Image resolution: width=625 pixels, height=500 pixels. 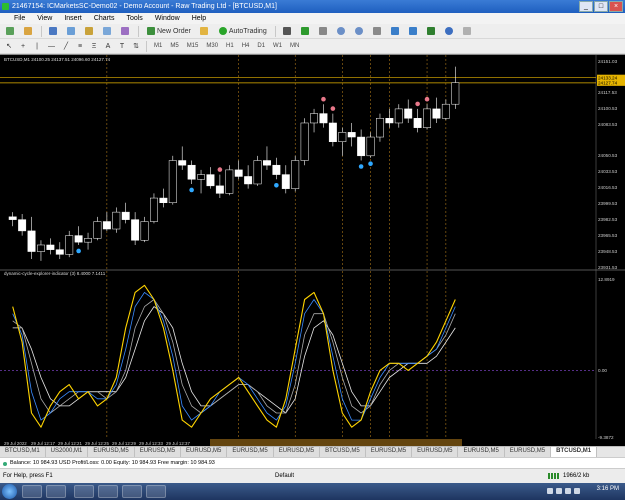 I want to click on text-icon: A, so click(x=108, y=46).